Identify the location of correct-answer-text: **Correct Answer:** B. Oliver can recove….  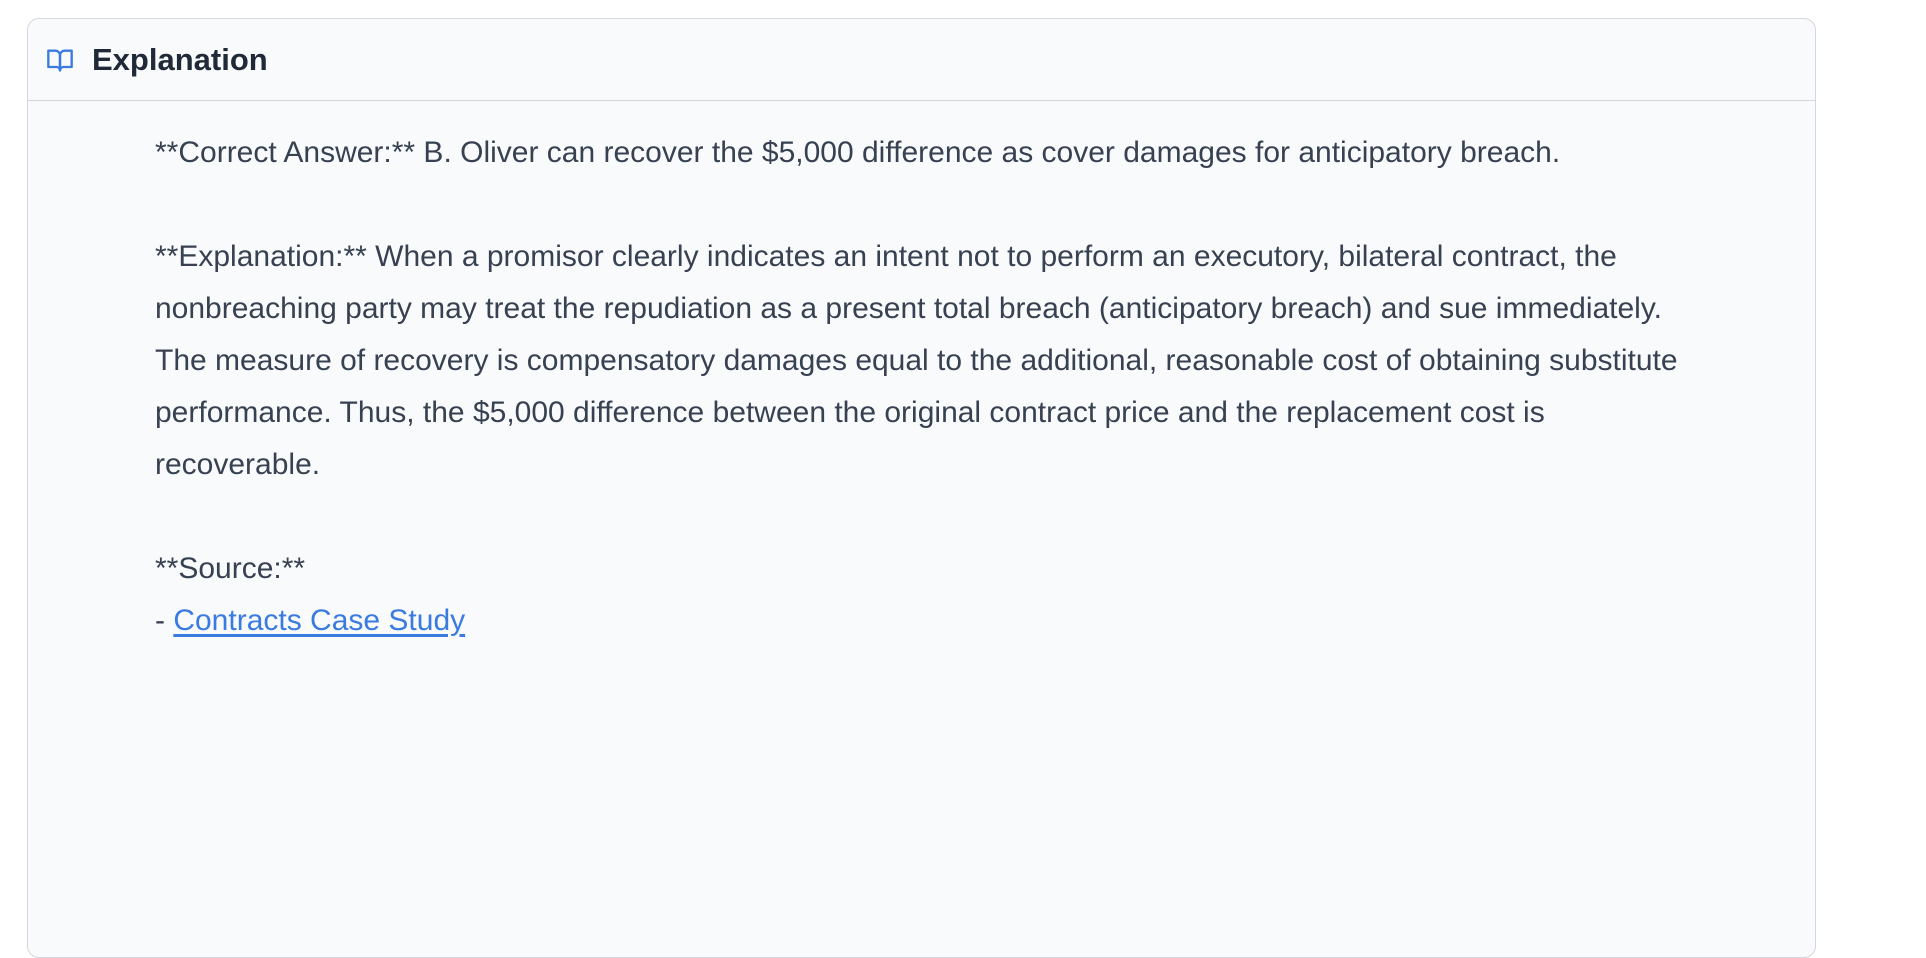
(858, 152).